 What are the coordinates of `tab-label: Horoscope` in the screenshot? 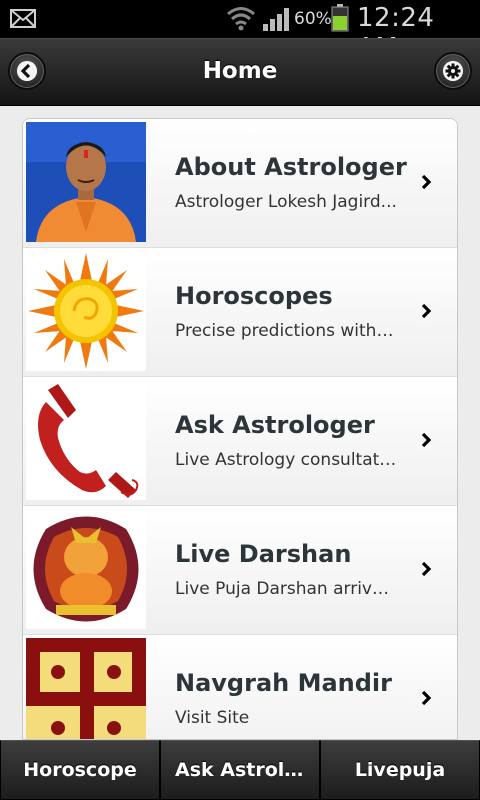 It's located at (80, 770).